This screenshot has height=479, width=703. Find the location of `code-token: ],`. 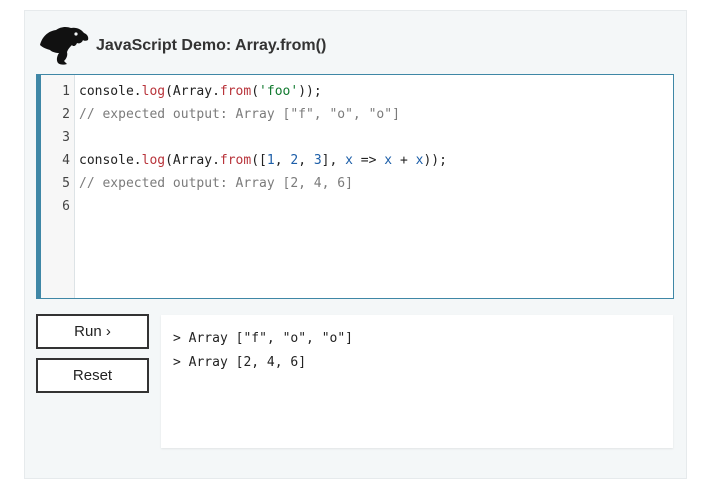

code-token: ], is located at coordinates (333, 160).